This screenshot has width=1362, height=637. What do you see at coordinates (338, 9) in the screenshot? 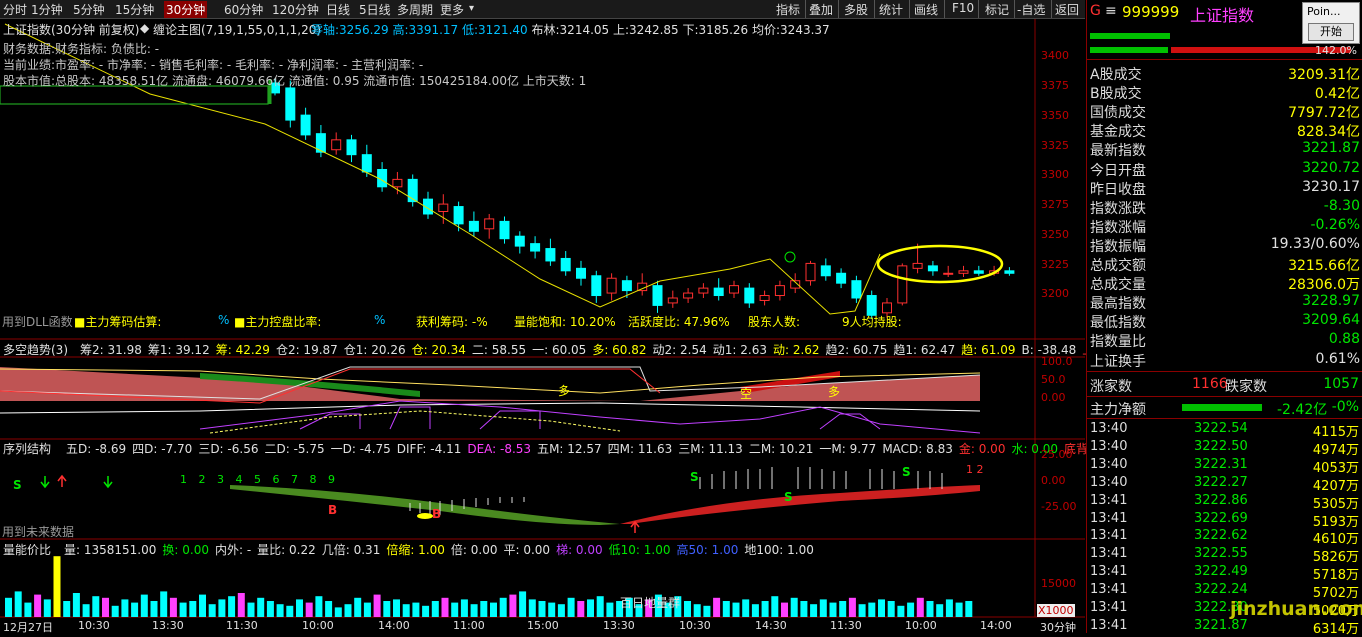
I see `period-tab-daily: 日线` at bounding box center [338, 9].